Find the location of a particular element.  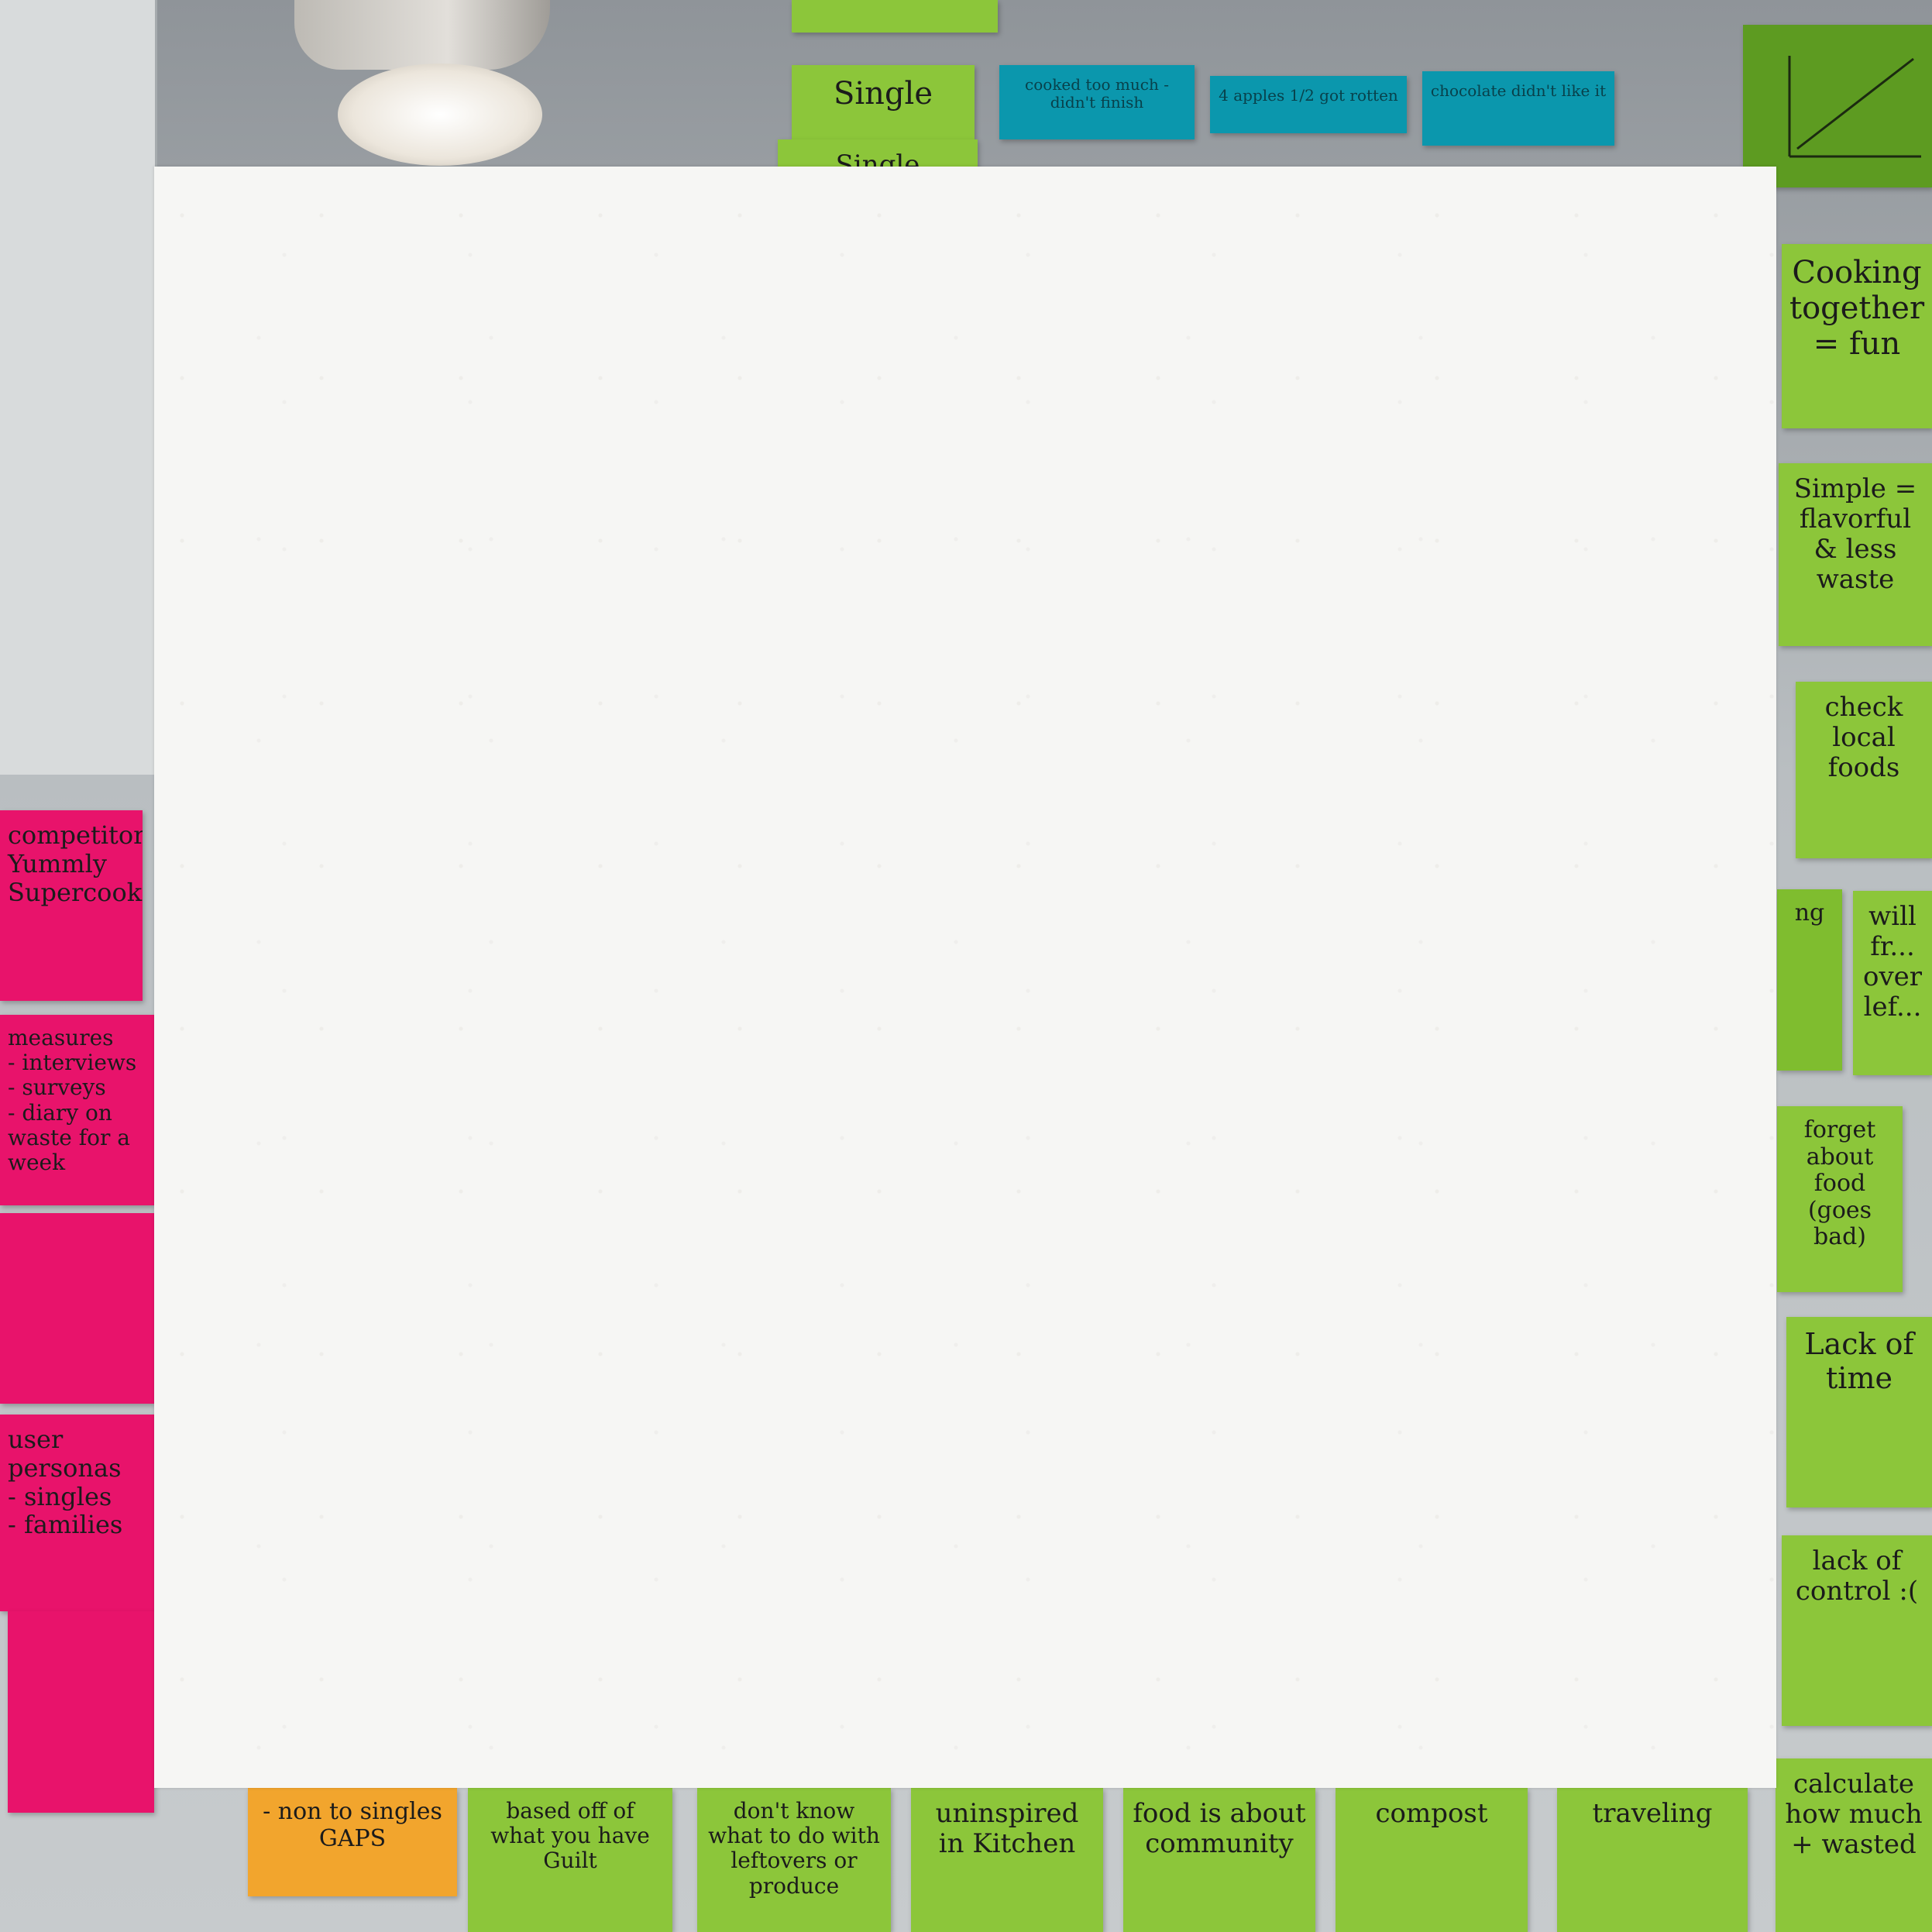

sticky-note-check-local: check local foods is located at coordinates (1864, 770).